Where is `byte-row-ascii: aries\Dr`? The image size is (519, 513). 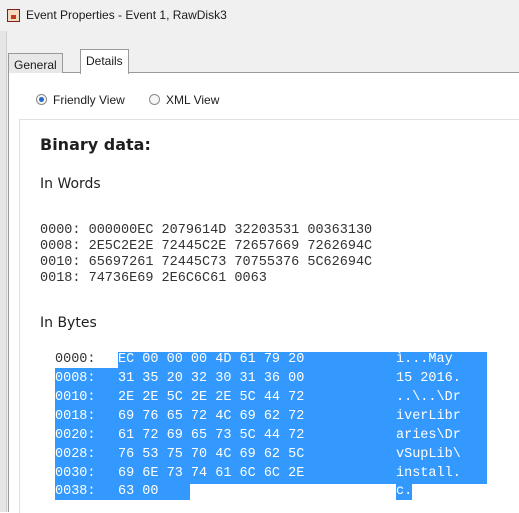
byte-row-ascii: aries\Dr is located at coordinates (428, 436).